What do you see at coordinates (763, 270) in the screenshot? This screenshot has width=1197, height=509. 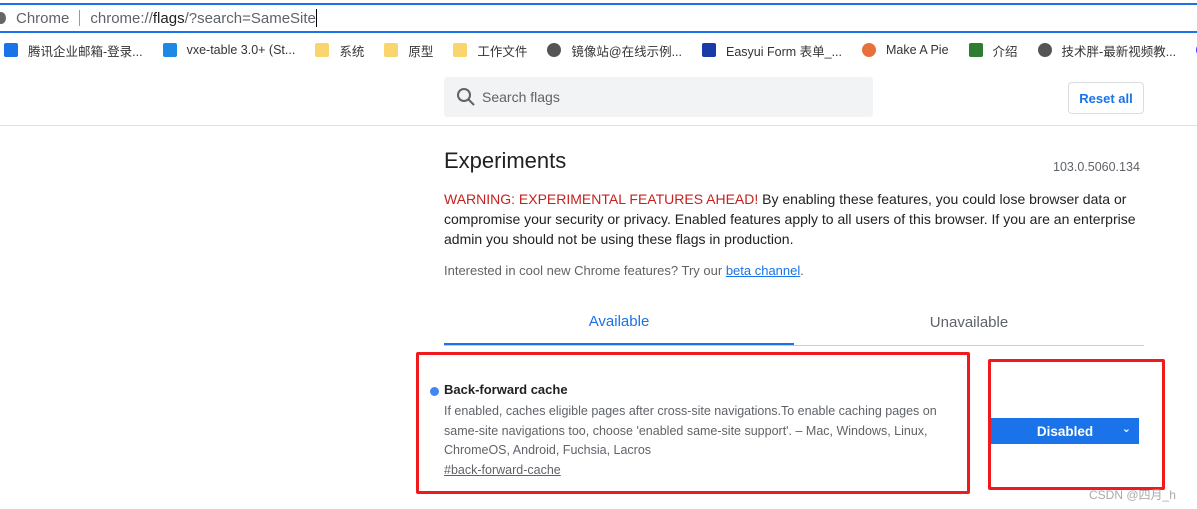 I see `beta-channel-link: beta channel` at bounding box center [763, 270].